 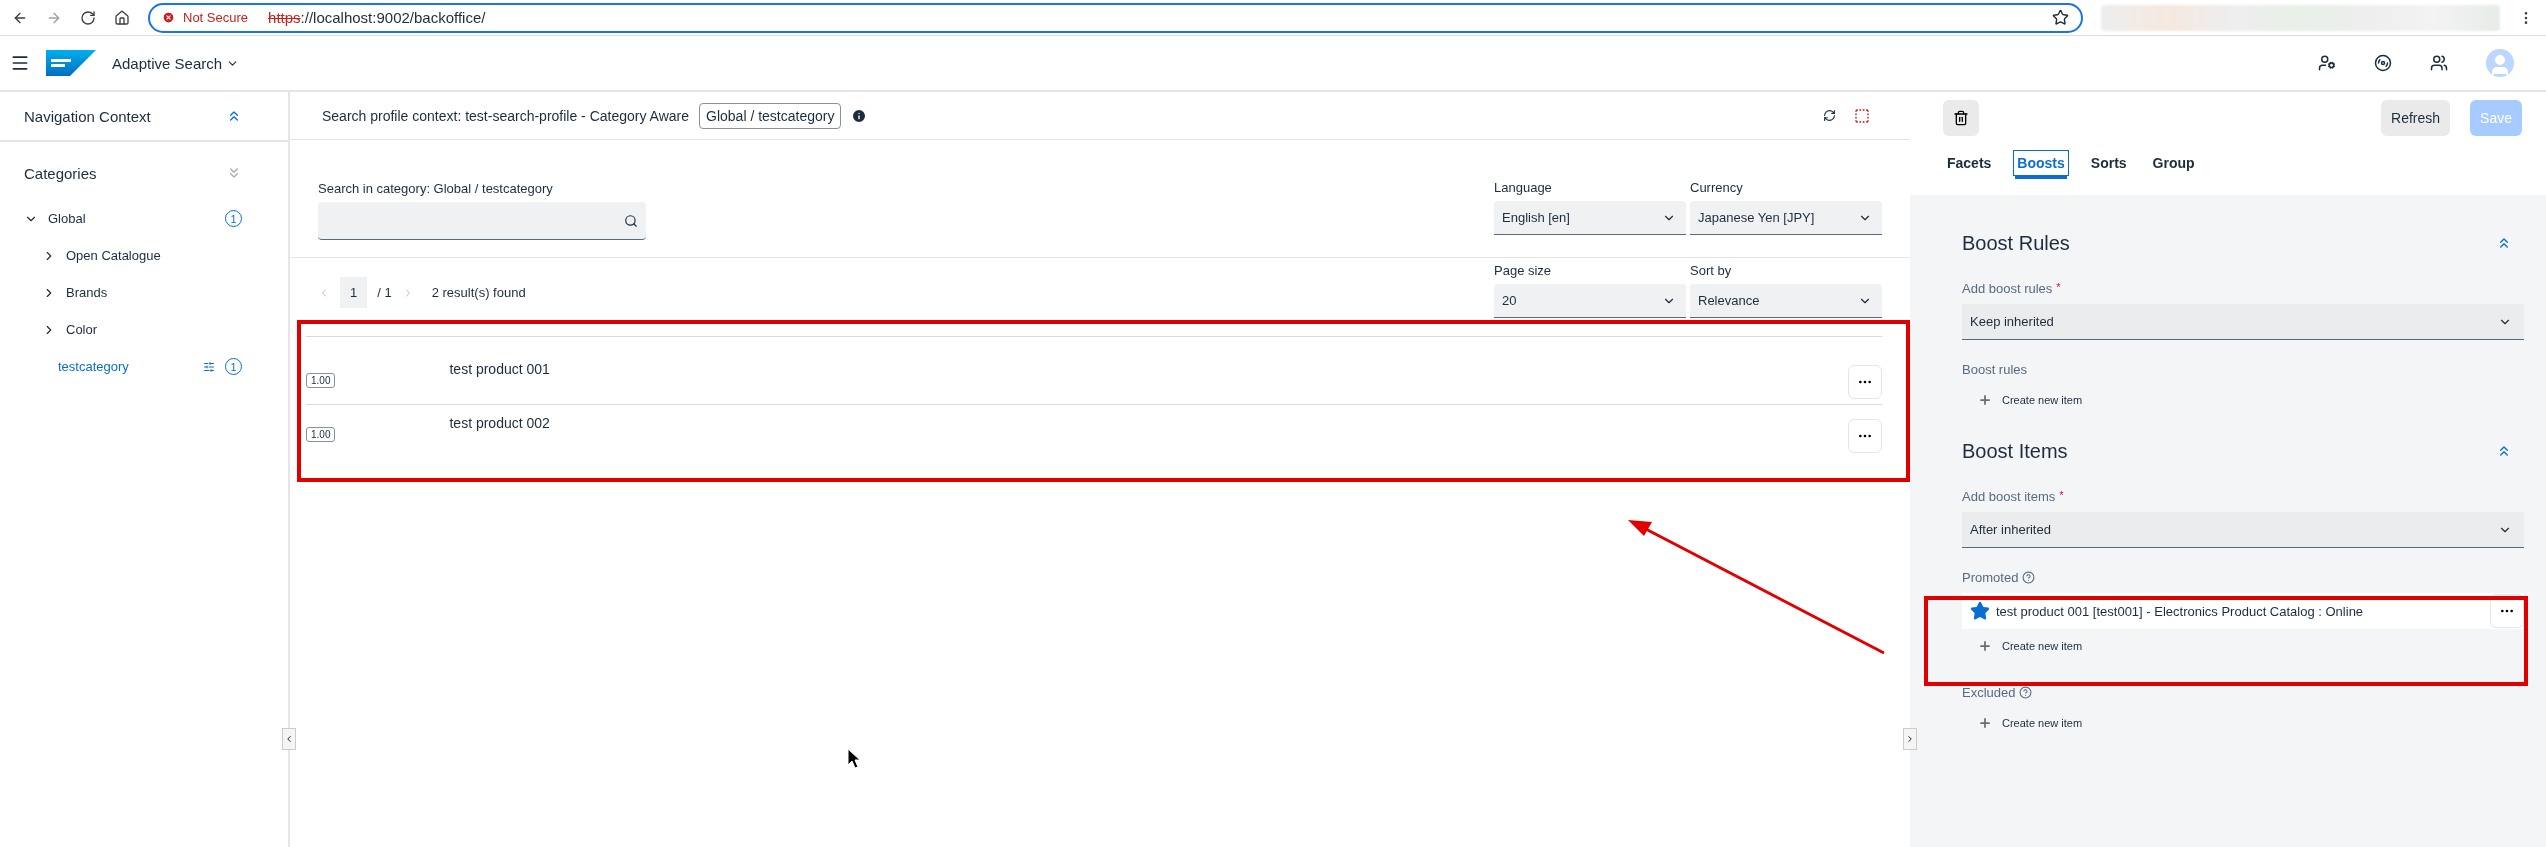 What do you see at coordinates (1995, 369) in the screenshot?
I see `list-label: Boost rules` at bounding box center [1995, 369].